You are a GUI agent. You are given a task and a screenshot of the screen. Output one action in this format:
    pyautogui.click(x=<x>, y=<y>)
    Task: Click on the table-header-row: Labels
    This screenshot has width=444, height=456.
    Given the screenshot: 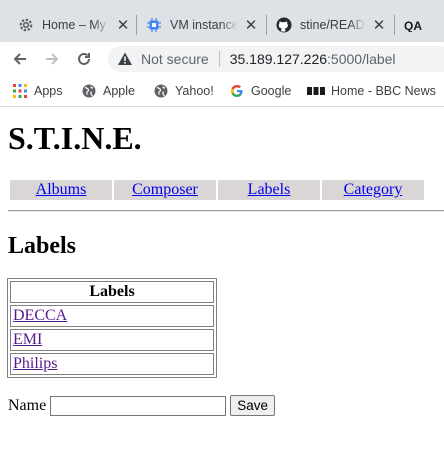 What is the action you would take?
    pyautogui.click(x=112, y=292)
    